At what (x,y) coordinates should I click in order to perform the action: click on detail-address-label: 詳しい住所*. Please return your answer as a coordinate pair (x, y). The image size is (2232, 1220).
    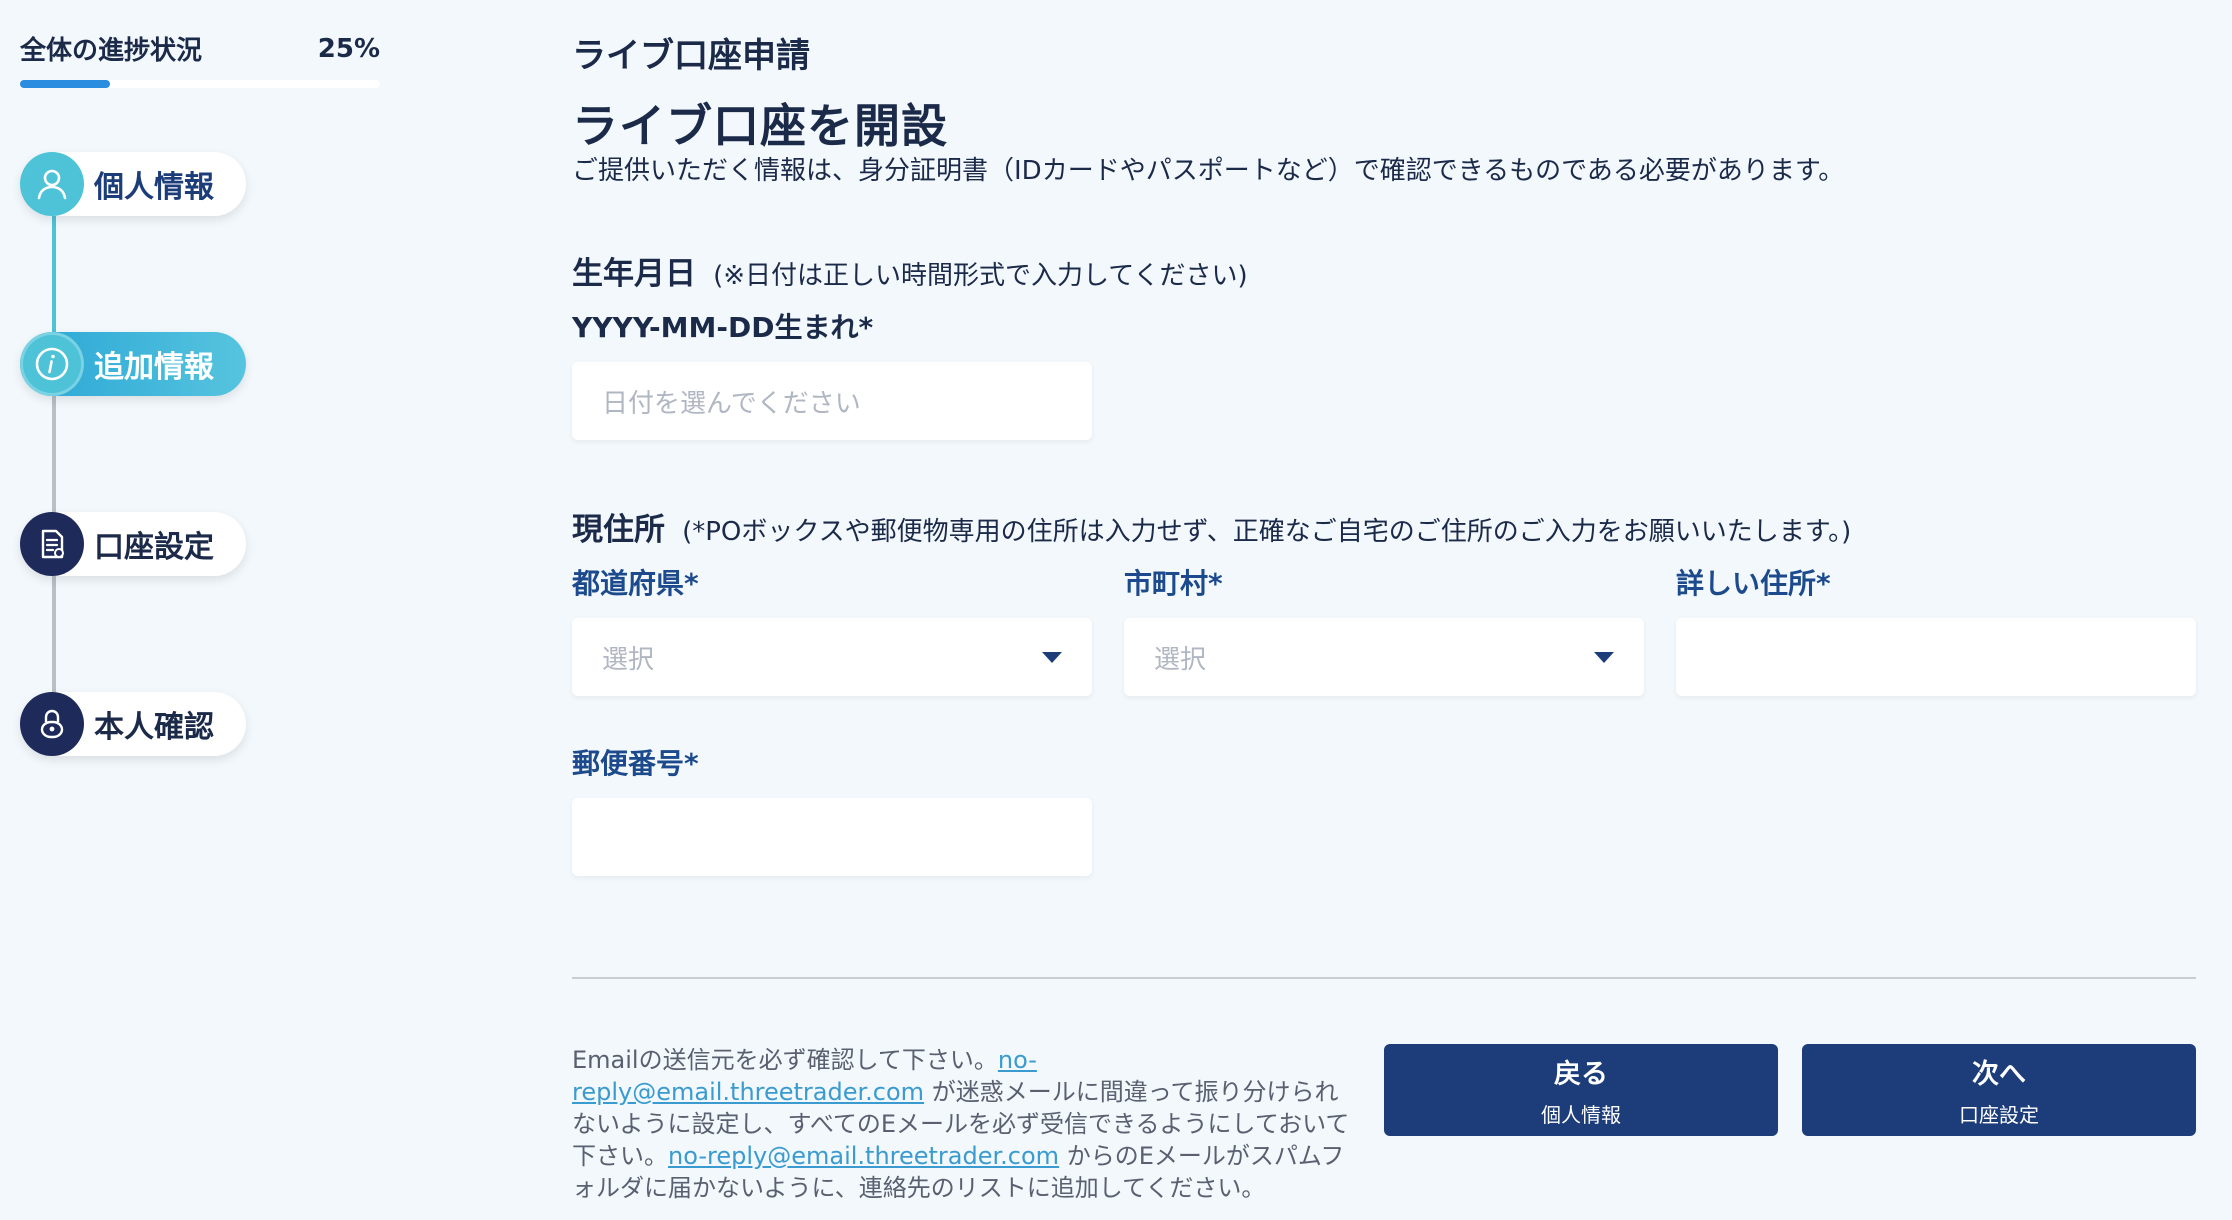
    Looking at the image, I should click on (1753, 583).